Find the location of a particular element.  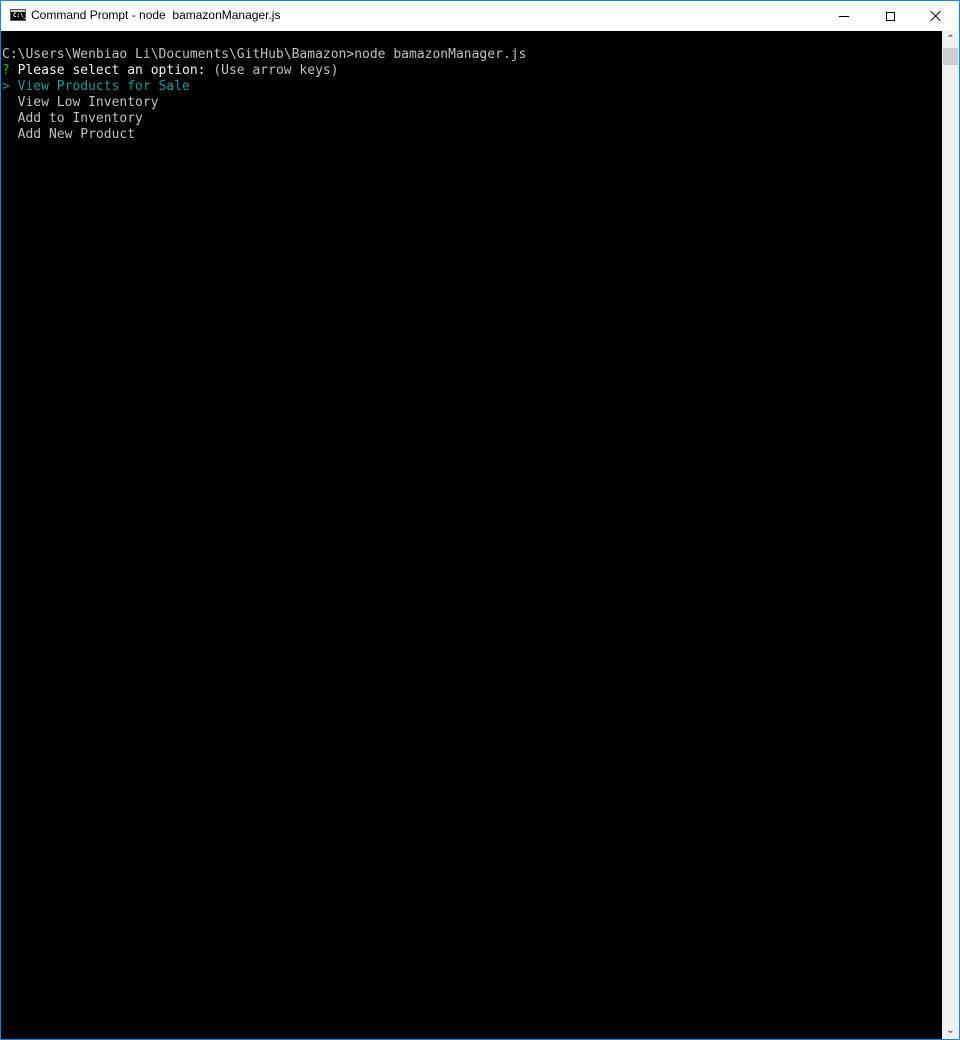

menu-option: Add New Product is located at coordinates (68, 135).